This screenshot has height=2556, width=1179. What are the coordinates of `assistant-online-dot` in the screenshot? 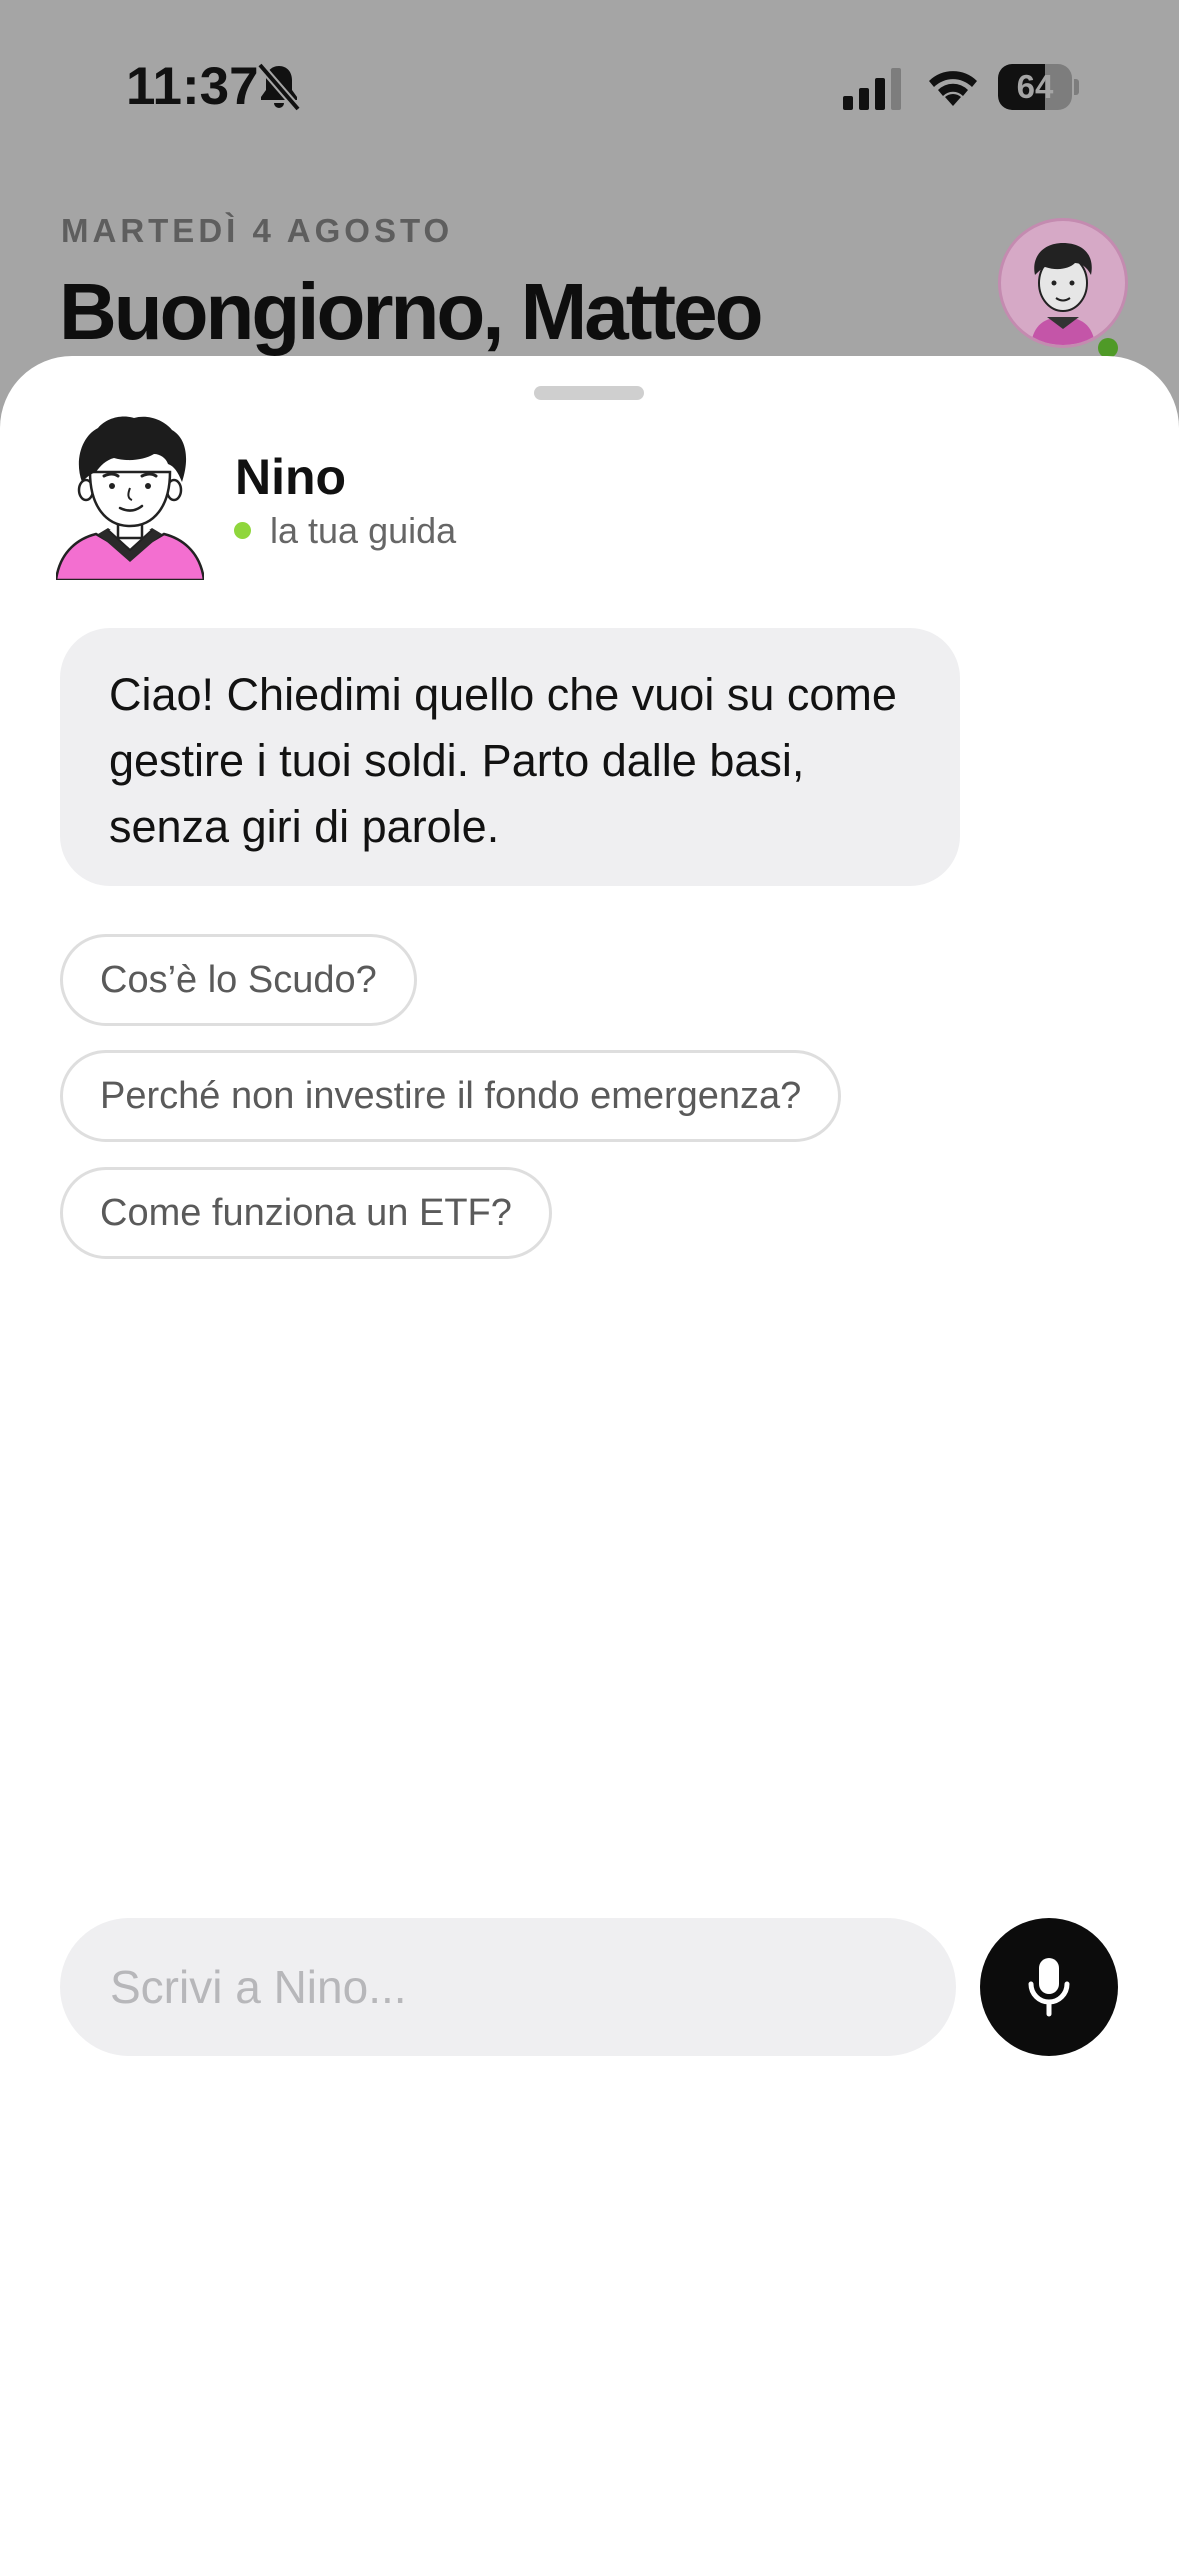 It's located at (242, 530).